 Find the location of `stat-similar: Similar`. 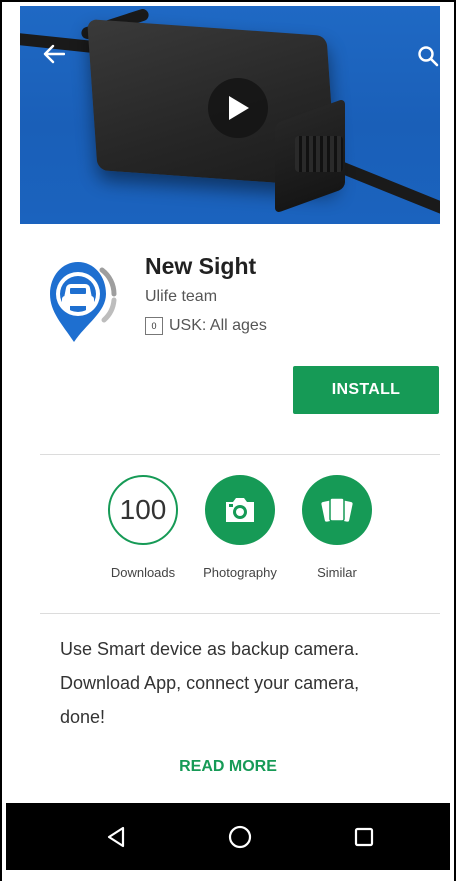

stat-similar: Similar is located at coordinates (337, 527).